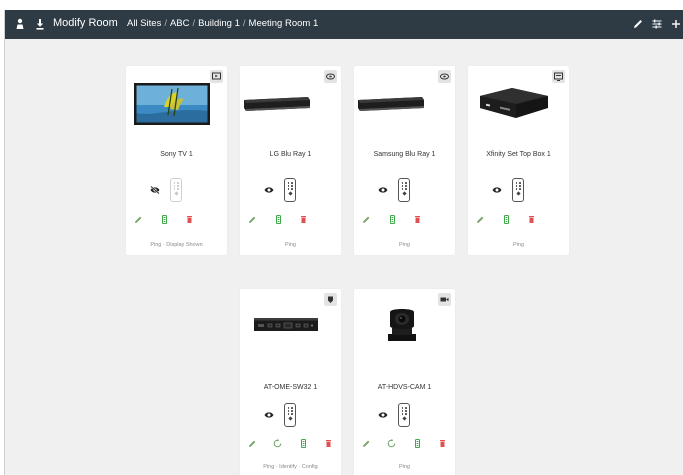 This screenshot has width=683, height=475. Describe the element at coordinates (657, 24) in the screenshot. I see `tune-icon` at that location.